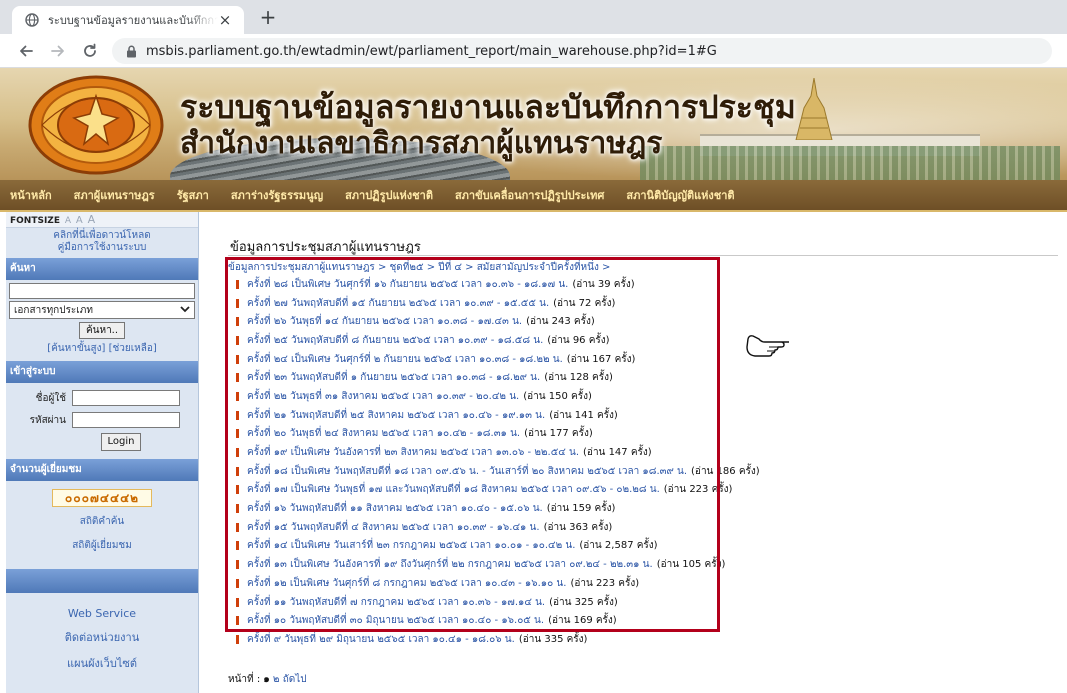  What do you see at coordinates (185, 310) in the screenshot?
I see `chevron-down-icon` at bounding box center [185, 310].